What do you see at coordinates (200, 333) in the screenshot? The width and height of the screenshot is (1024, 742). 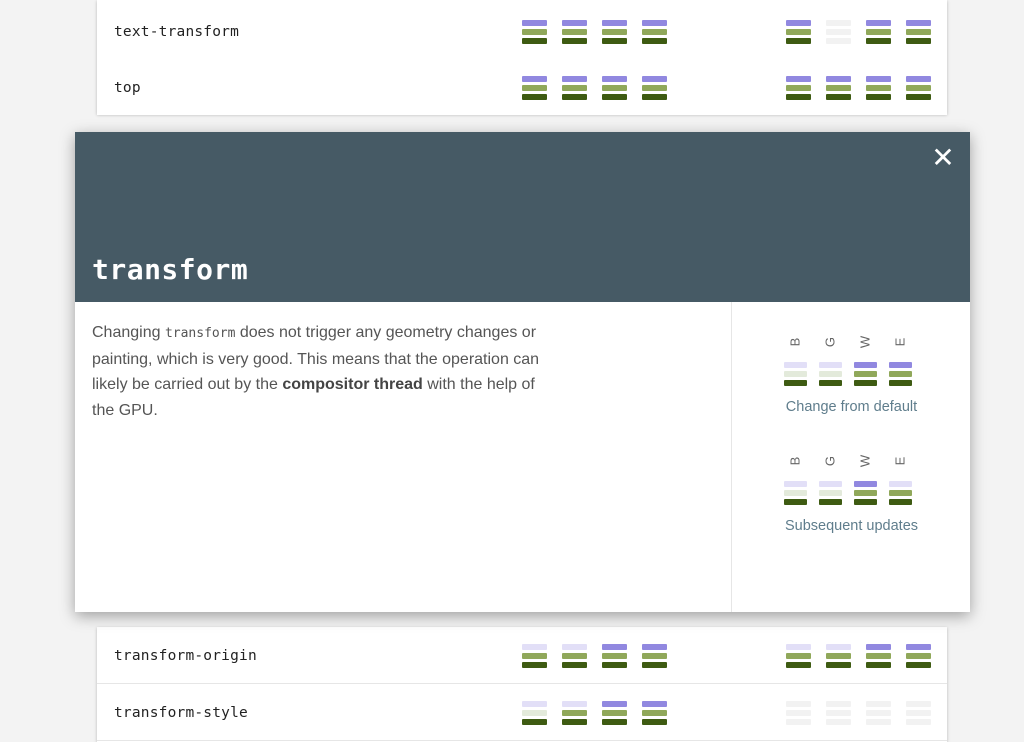 I see `inline-code: transform` at bounding box center [200, 333].